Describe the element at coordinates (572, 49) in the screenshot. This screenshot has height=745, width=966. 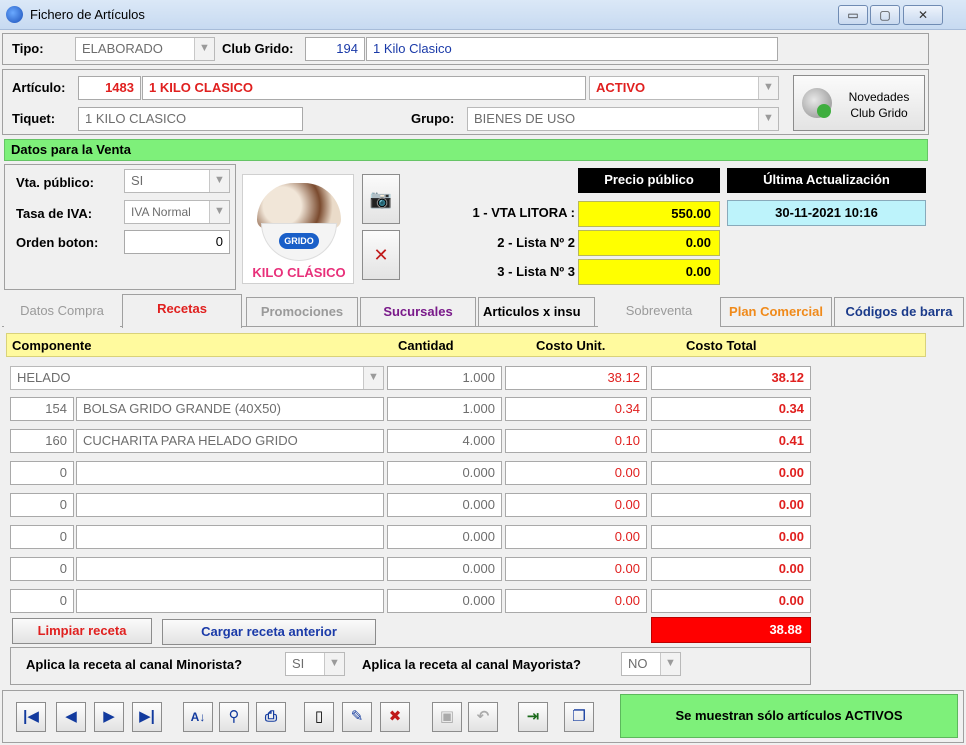
I see `club-name-field: 1 Kilo Clasico` at that location.